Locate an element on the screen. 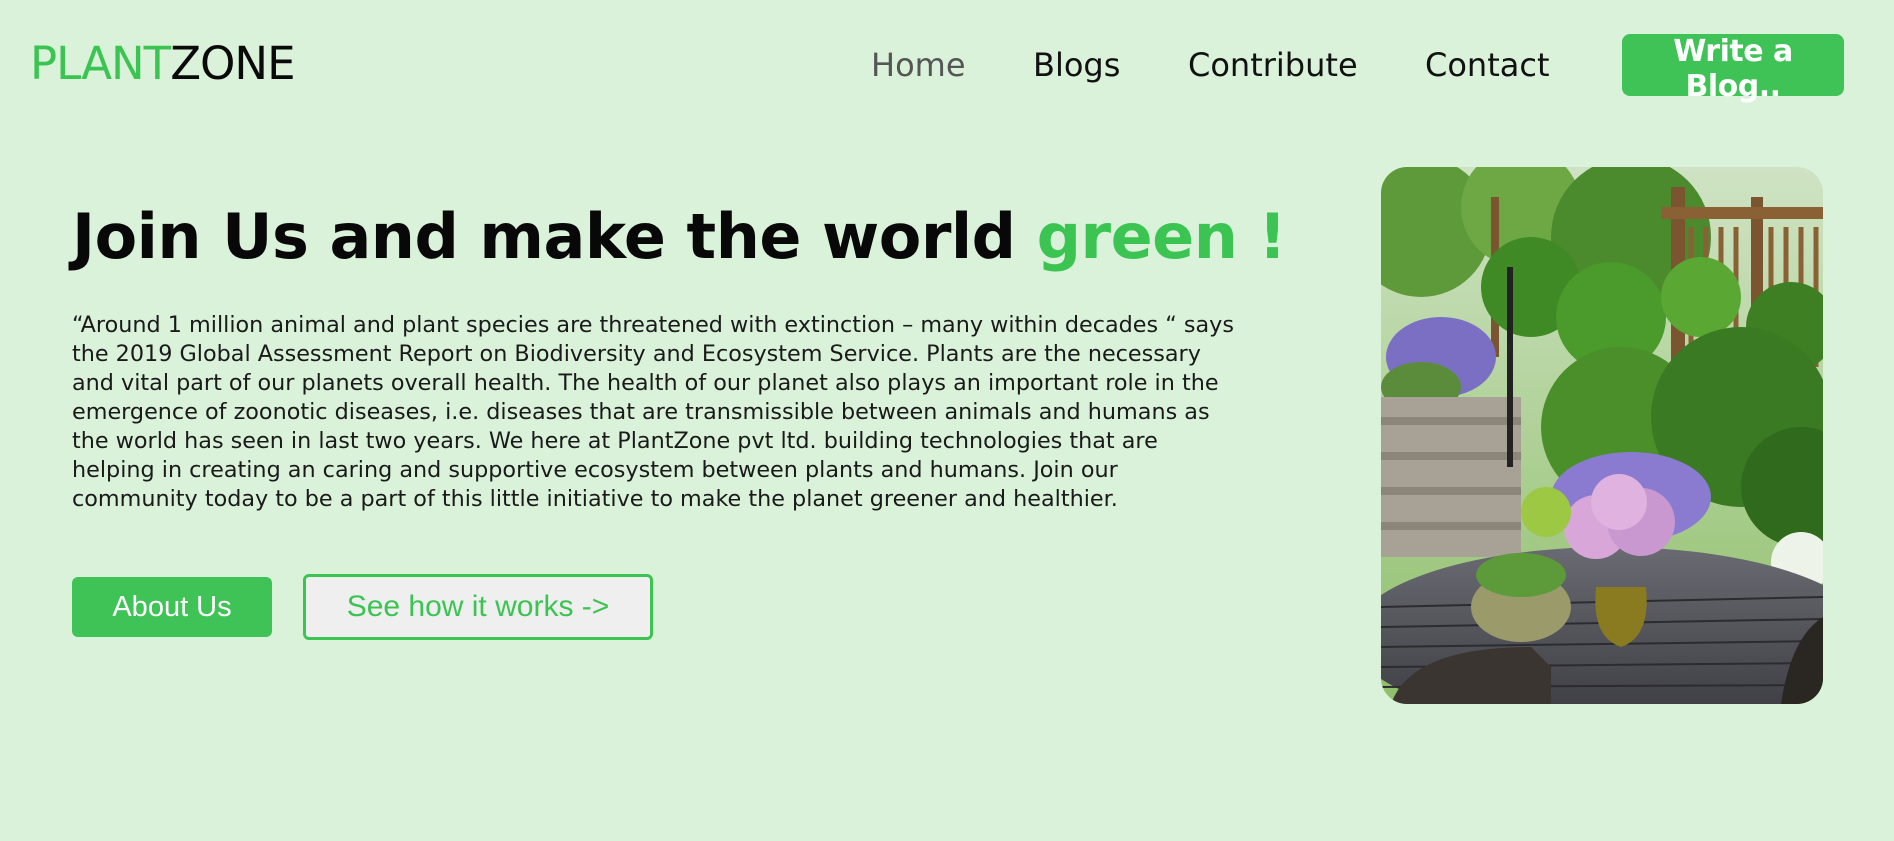 The height and width of the screenshot is (841, 1894). hero-title-main: Join Us and make the world is located at coordinates (554, 236).